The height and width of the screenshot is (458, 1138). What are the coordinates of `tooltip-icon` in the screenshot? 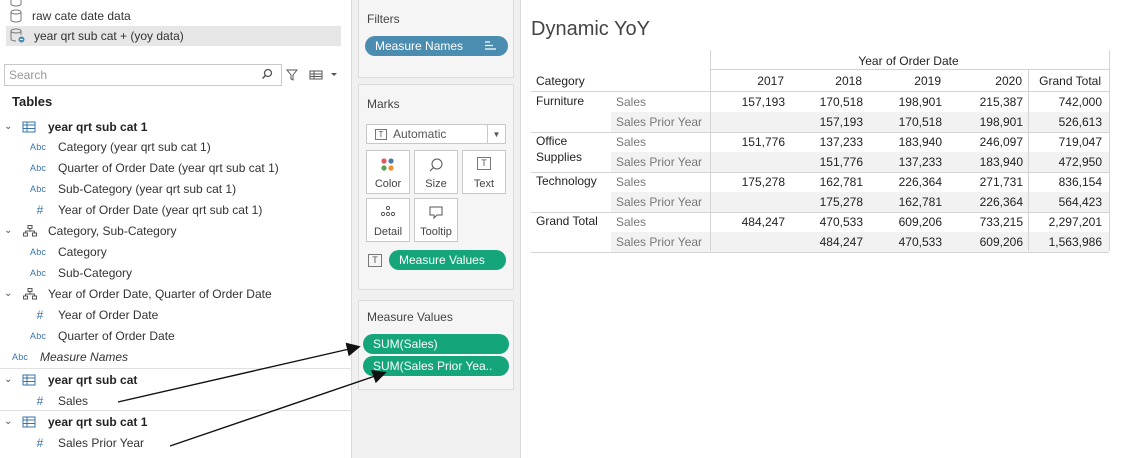 It's located at (436, 213).